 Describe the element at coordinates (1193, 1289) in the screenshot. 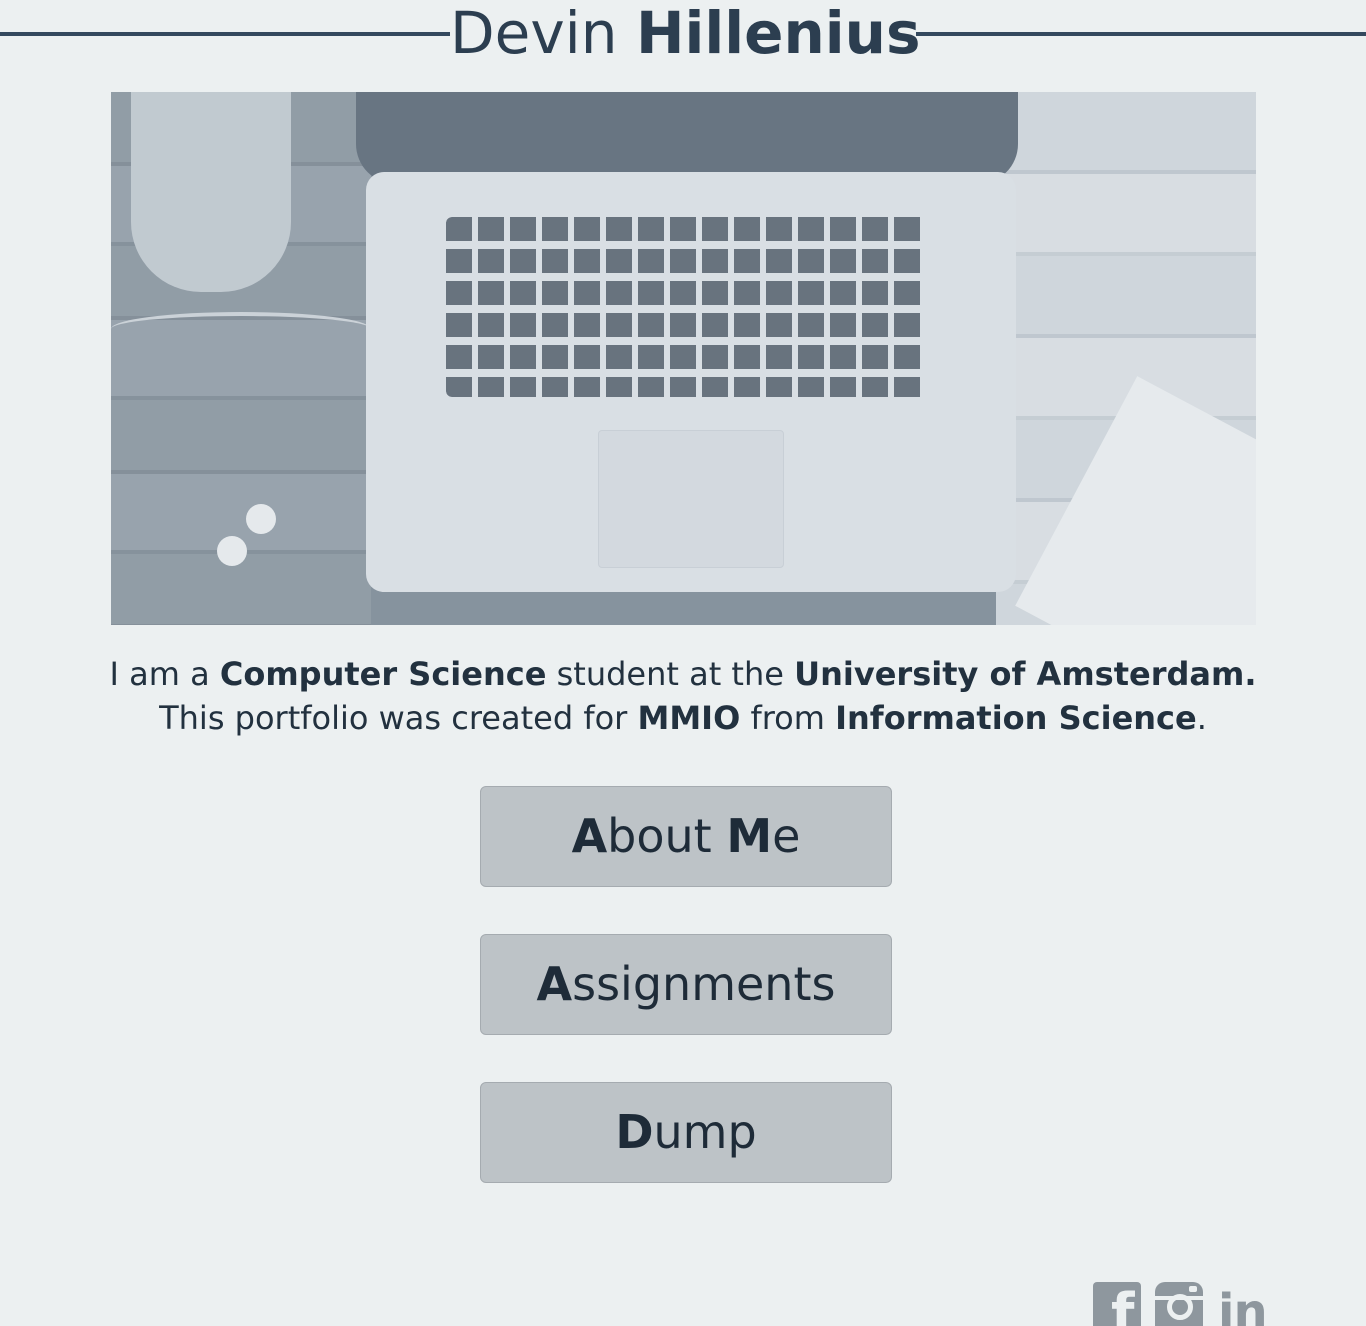

I see `instagram-icon-flash` at that location.